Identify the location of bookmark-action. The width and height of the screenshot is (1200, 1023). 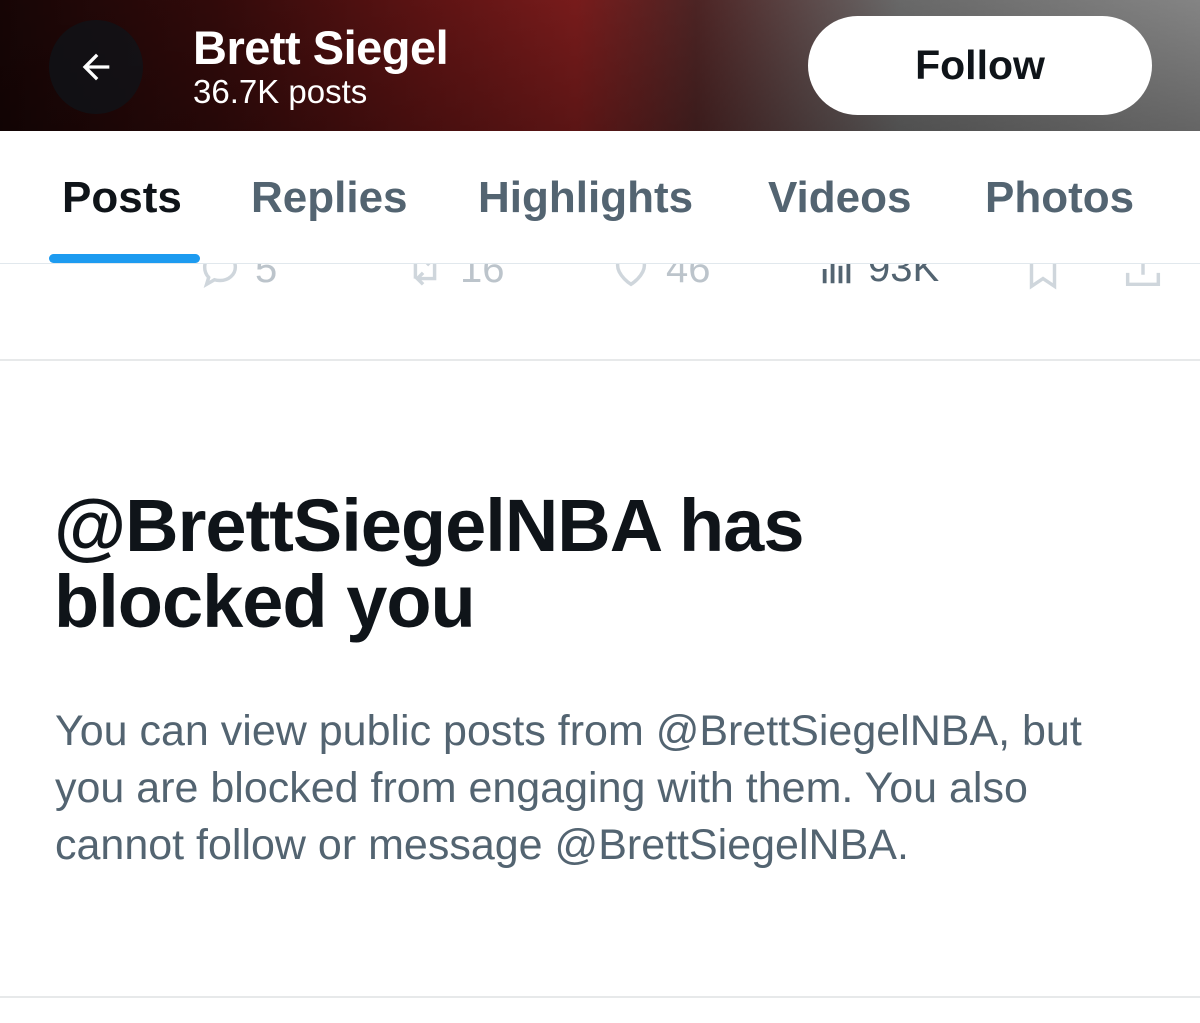
(1049, 278).